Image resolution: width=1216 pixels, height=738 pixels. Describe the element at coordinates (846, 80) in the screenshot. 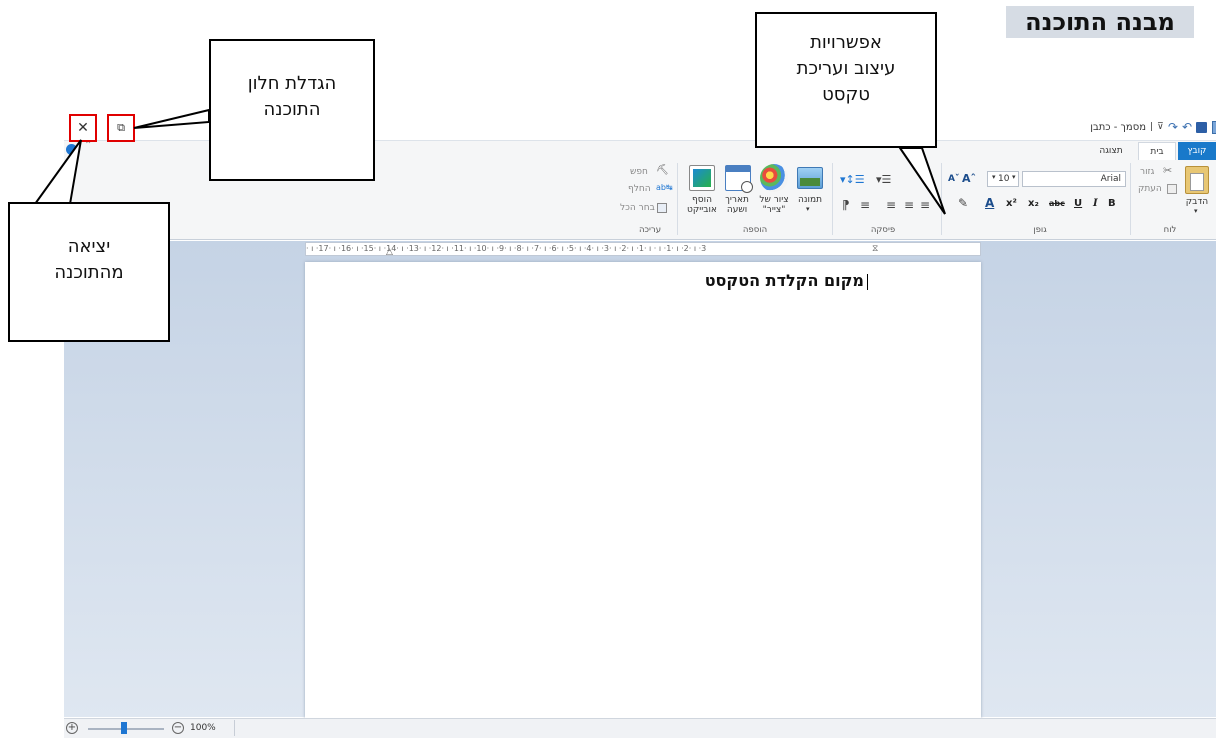

I see `formatting-callout: אפשרויות עיצוב ועריכת טקסט` at that location.